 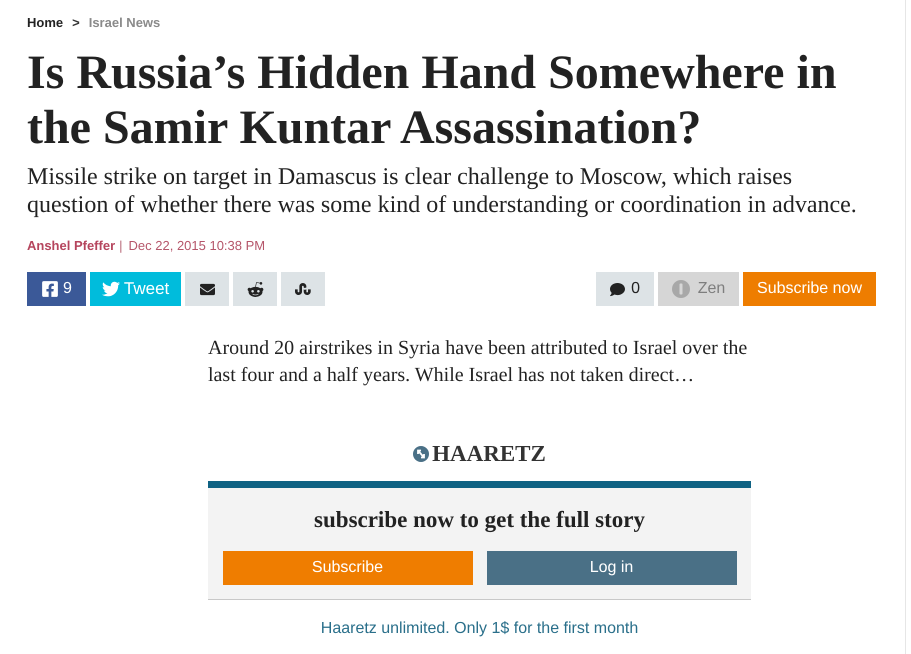 What do you see at coordinates (111, 289) in the screenshot?
I see `bird-icon` at bounding box center [111, 289].